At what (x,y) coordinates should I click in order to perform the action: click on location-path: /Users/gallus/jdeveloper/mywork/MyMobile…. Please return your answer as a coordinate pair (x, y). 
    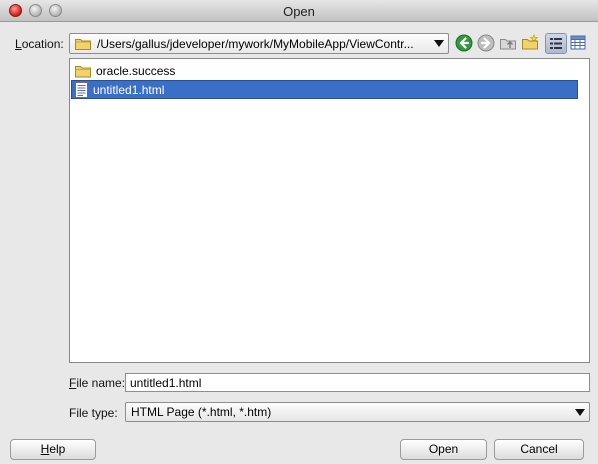
    Looking at the image, I should click on (255, 43).